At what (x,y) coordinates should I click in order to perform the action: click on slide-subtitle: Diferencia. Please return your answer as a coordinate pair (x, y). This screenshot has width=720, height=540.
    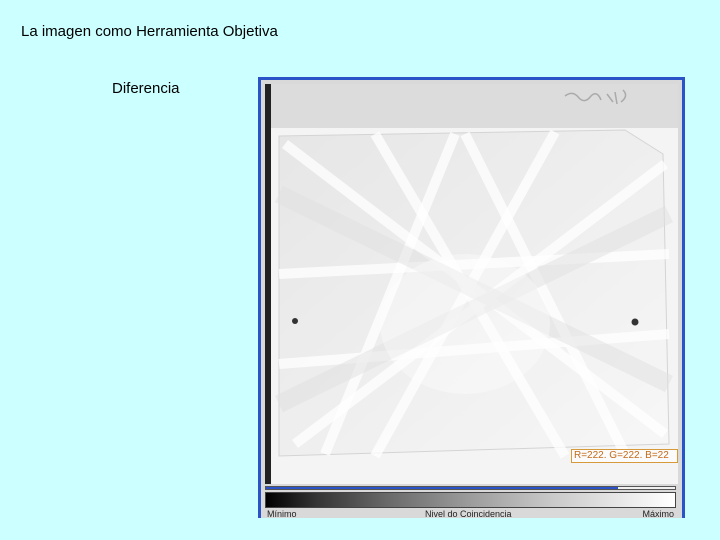
    Looking at the image, I should click on (146, 88).